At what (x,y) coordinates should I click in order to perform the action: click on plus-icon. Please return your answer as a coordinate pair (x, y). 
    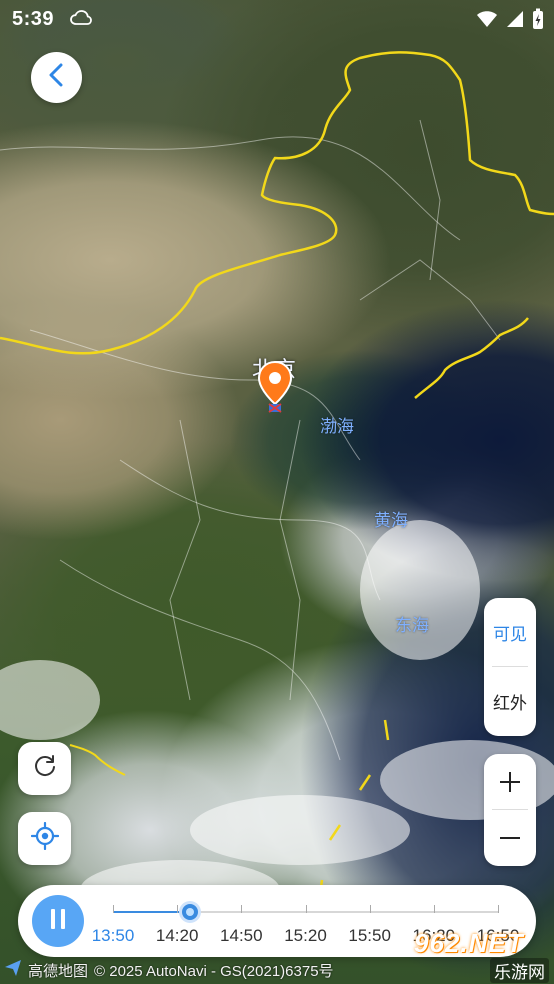
    Looking at the image, I should click on (510, 782).